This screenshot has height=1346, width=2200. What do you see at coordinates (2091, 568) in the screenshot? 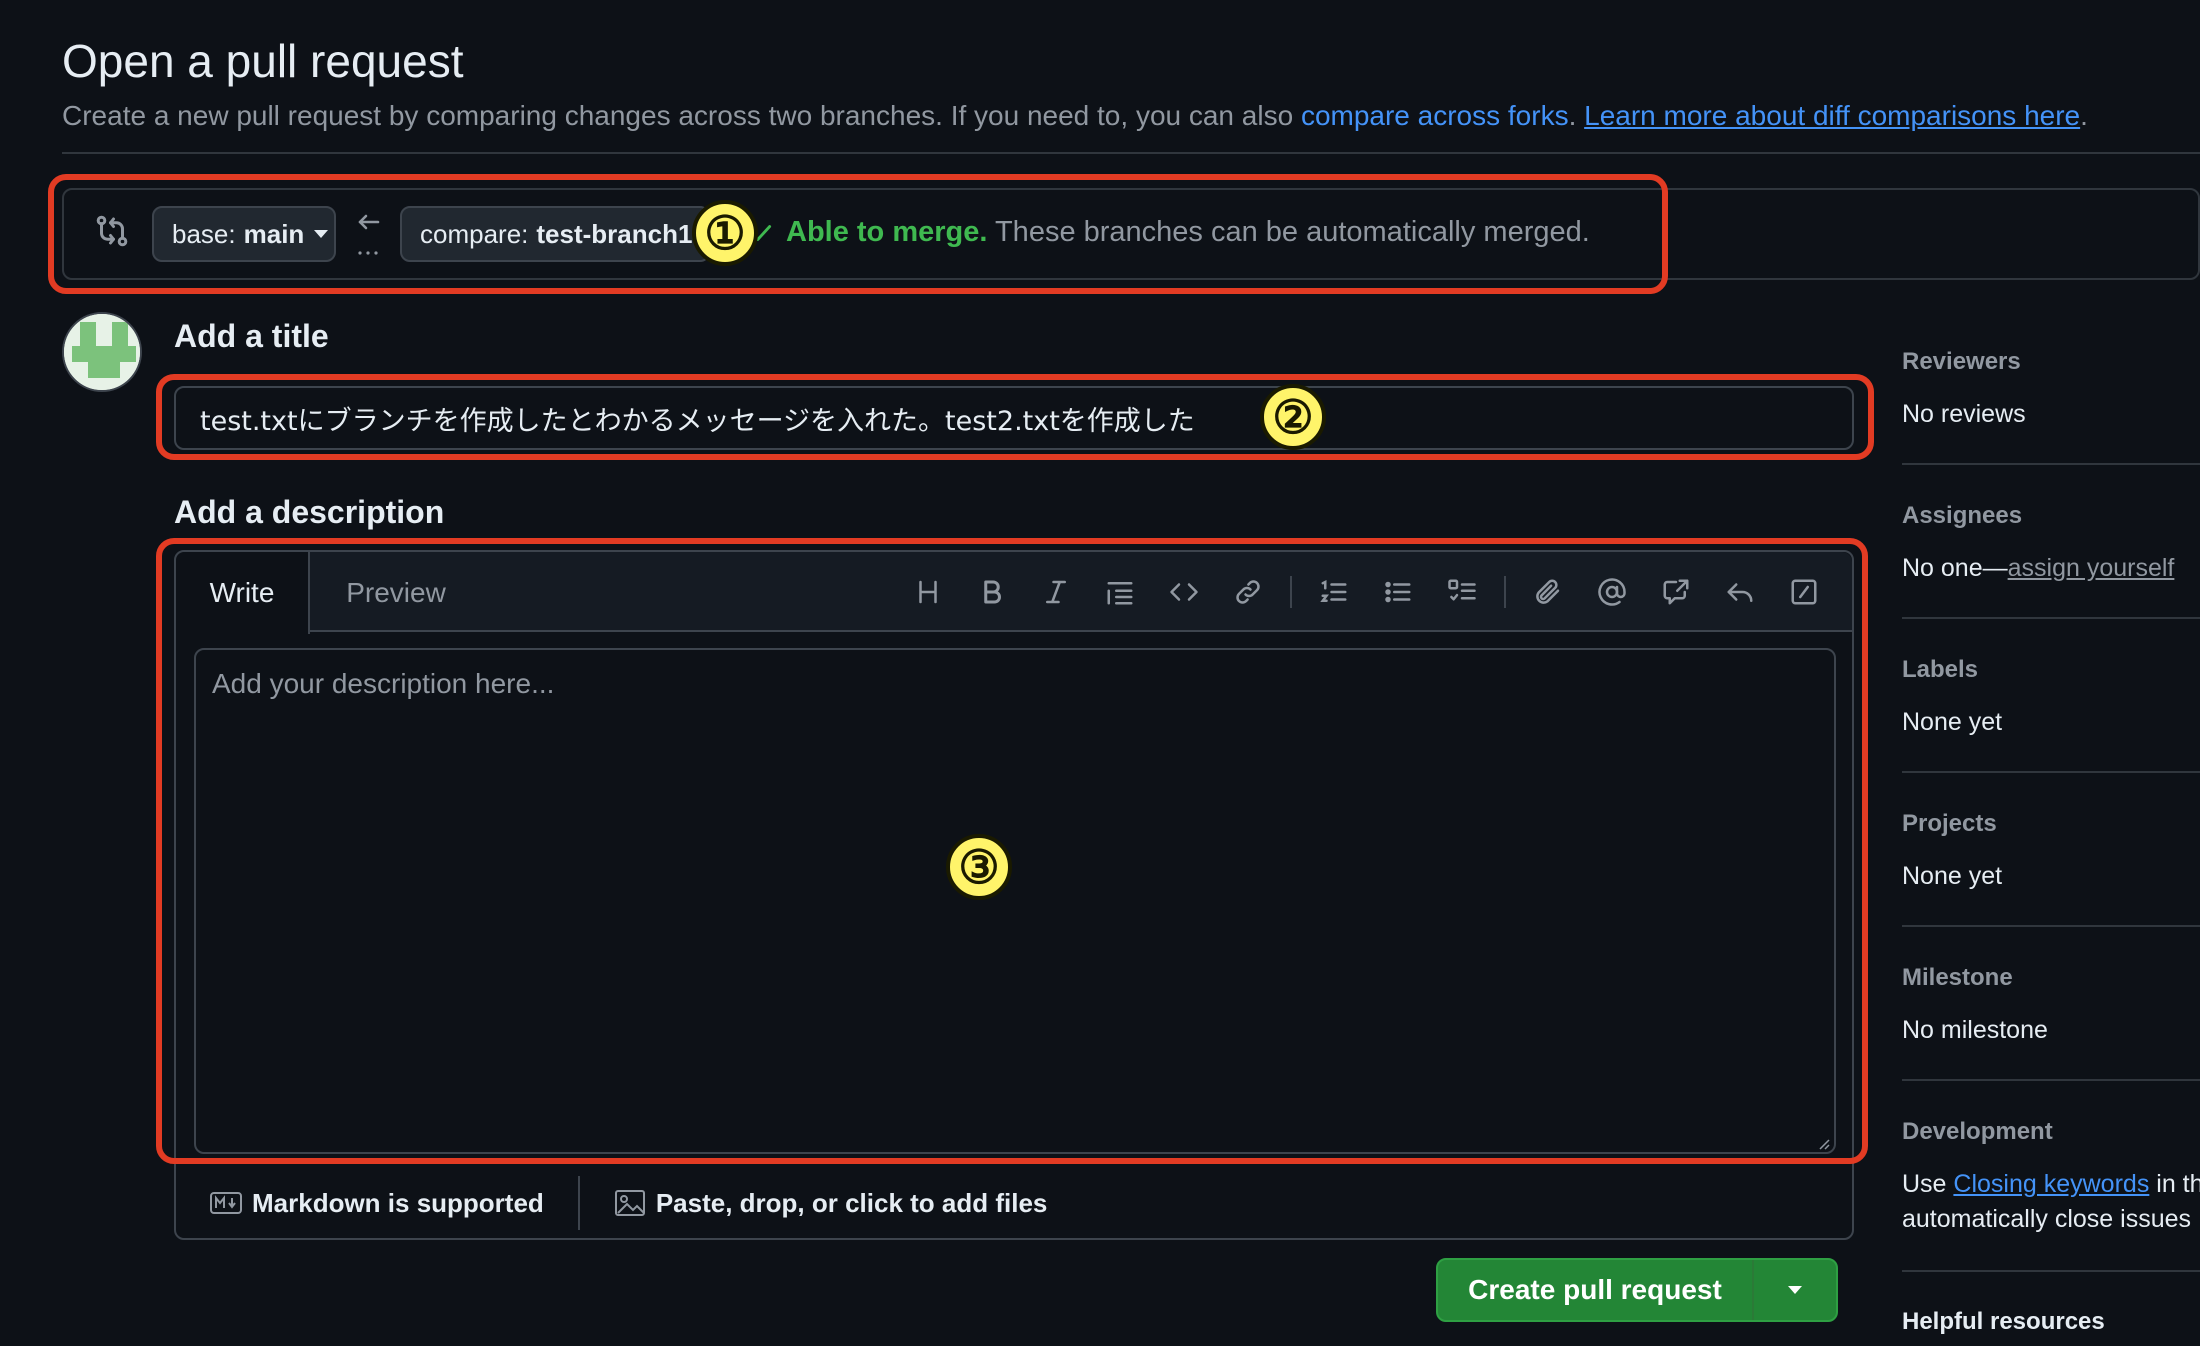
I see `assign-yourself-link: assign yourself` at bounding box center [2091, 568].